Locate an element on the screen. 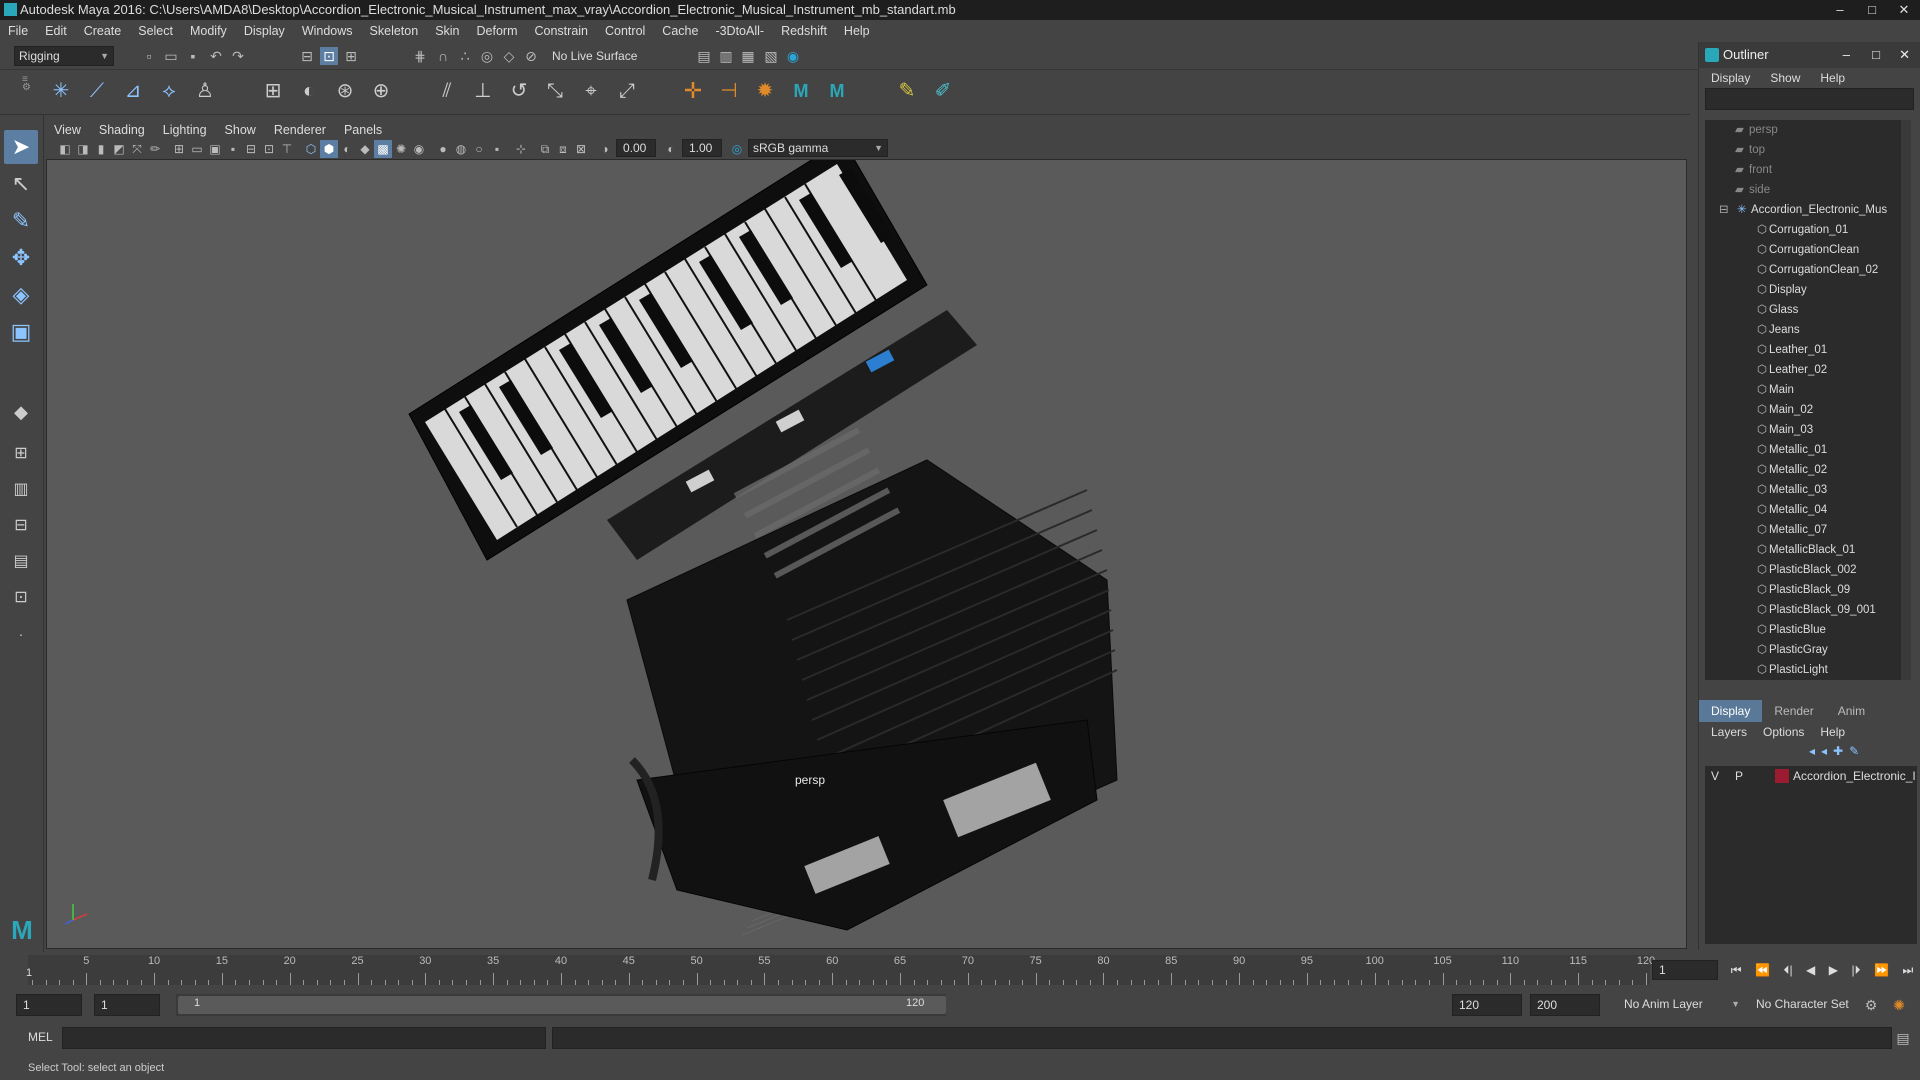 The width and height of the screenshot is (1920, 1080). outliner-item: ⬡ PlasticBlue is located at coordinates (1808, 630).